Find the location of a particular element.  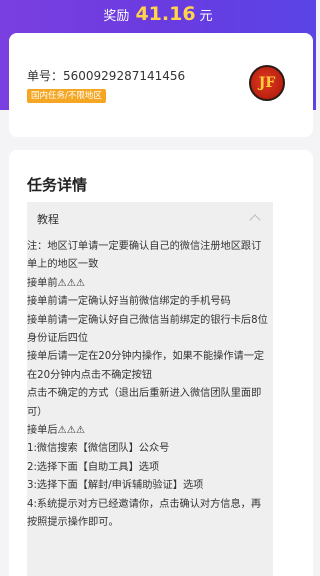

tutorial-line: 点击不确定的方式（退出后重新进入微信团队里面即可） is located at coordinates (144, 403).